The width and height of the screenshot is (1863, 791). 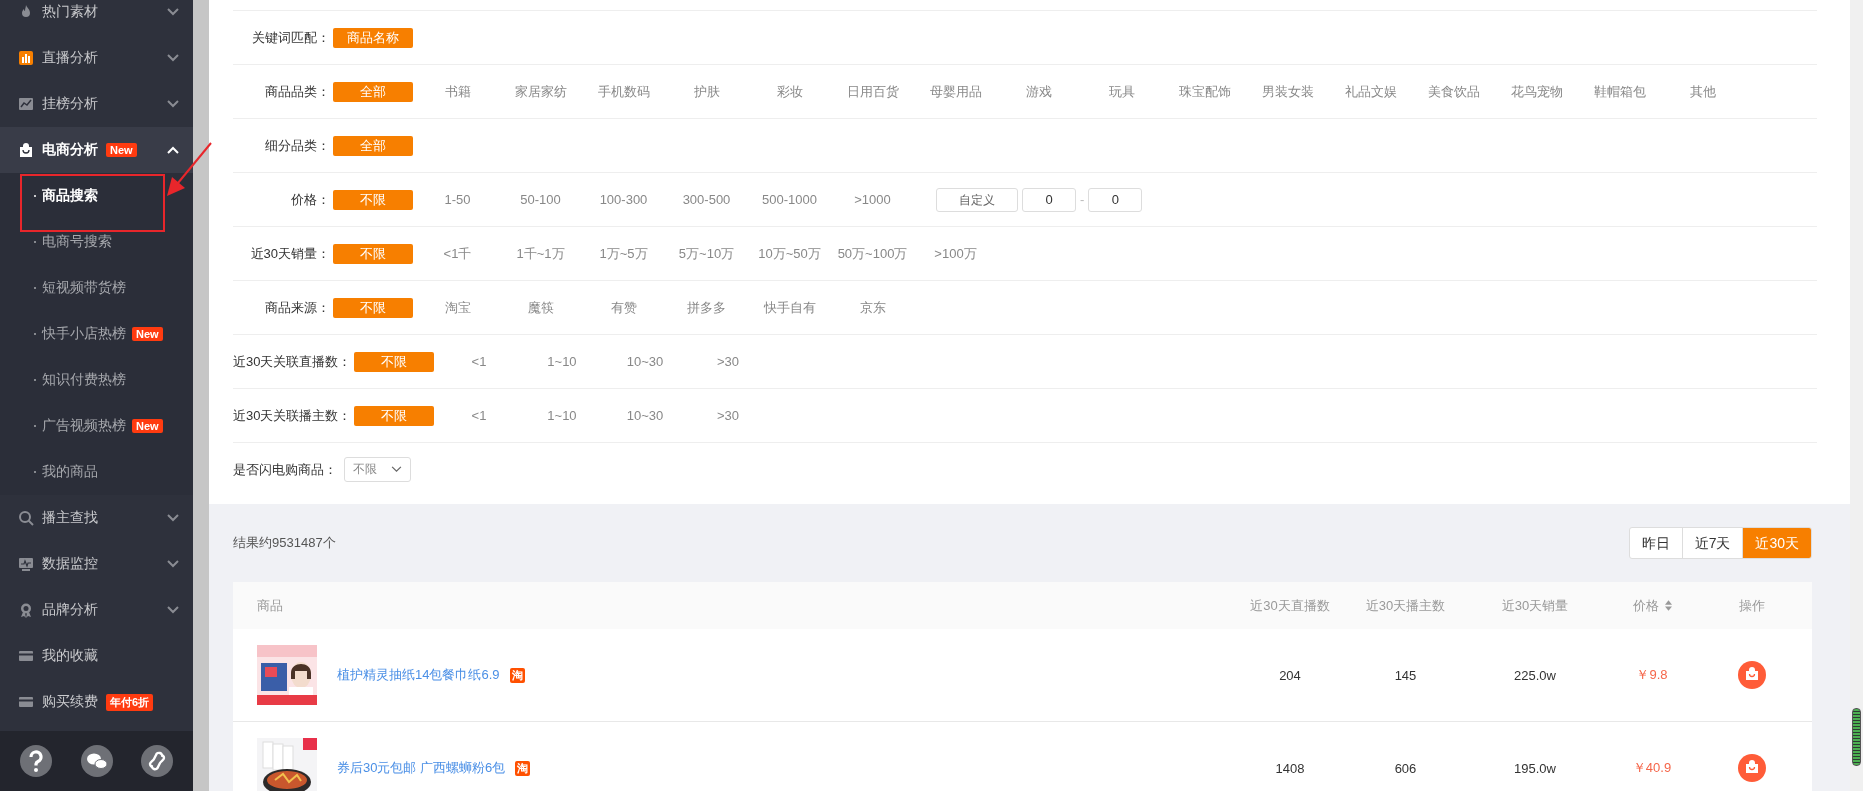 I want to click on filter-option: 500-1000, so click(x=789, y=199).